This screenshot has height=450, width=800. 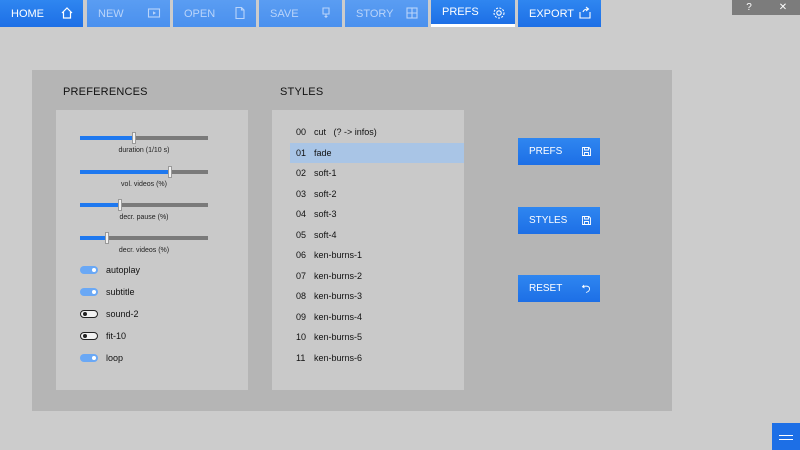 What do you see at coordinates (144, 150) in the screenshot?
I see `duration-label: duration (1/10 s)` at bounding box center [144, 150].